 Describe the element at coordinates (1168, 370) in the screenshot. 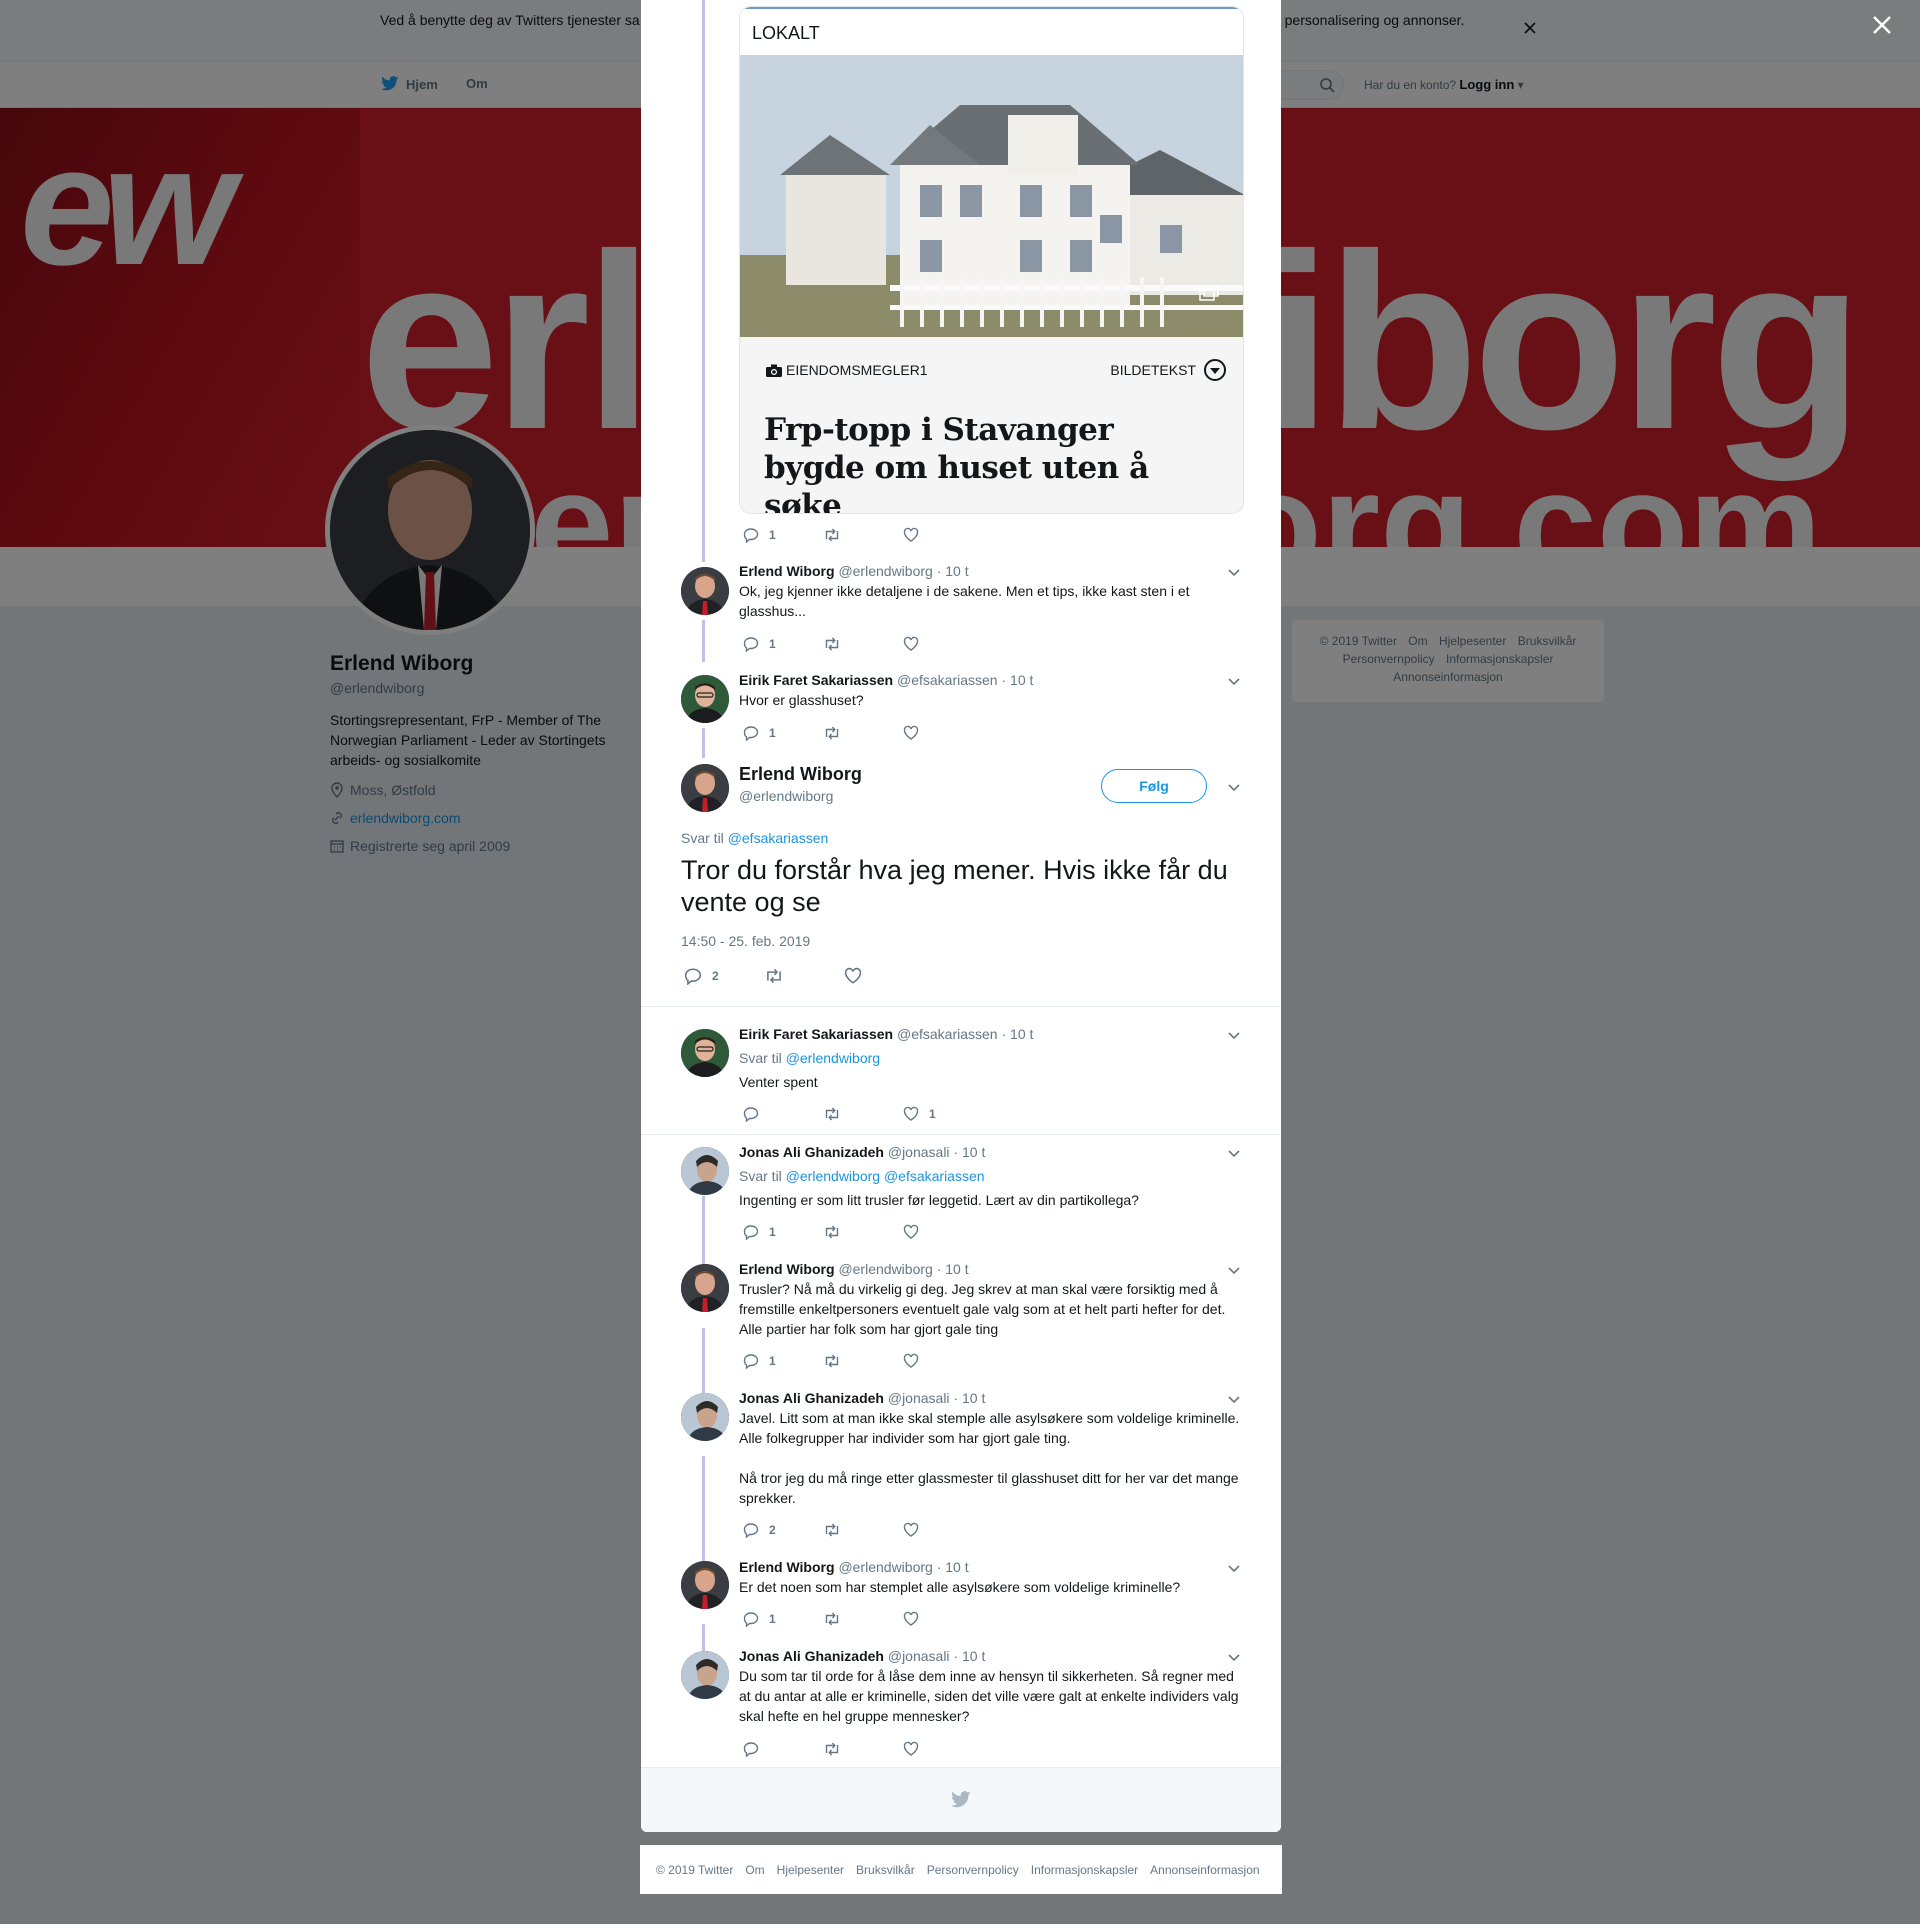

I see `caption-toggle: BILDETEKST` at that location.